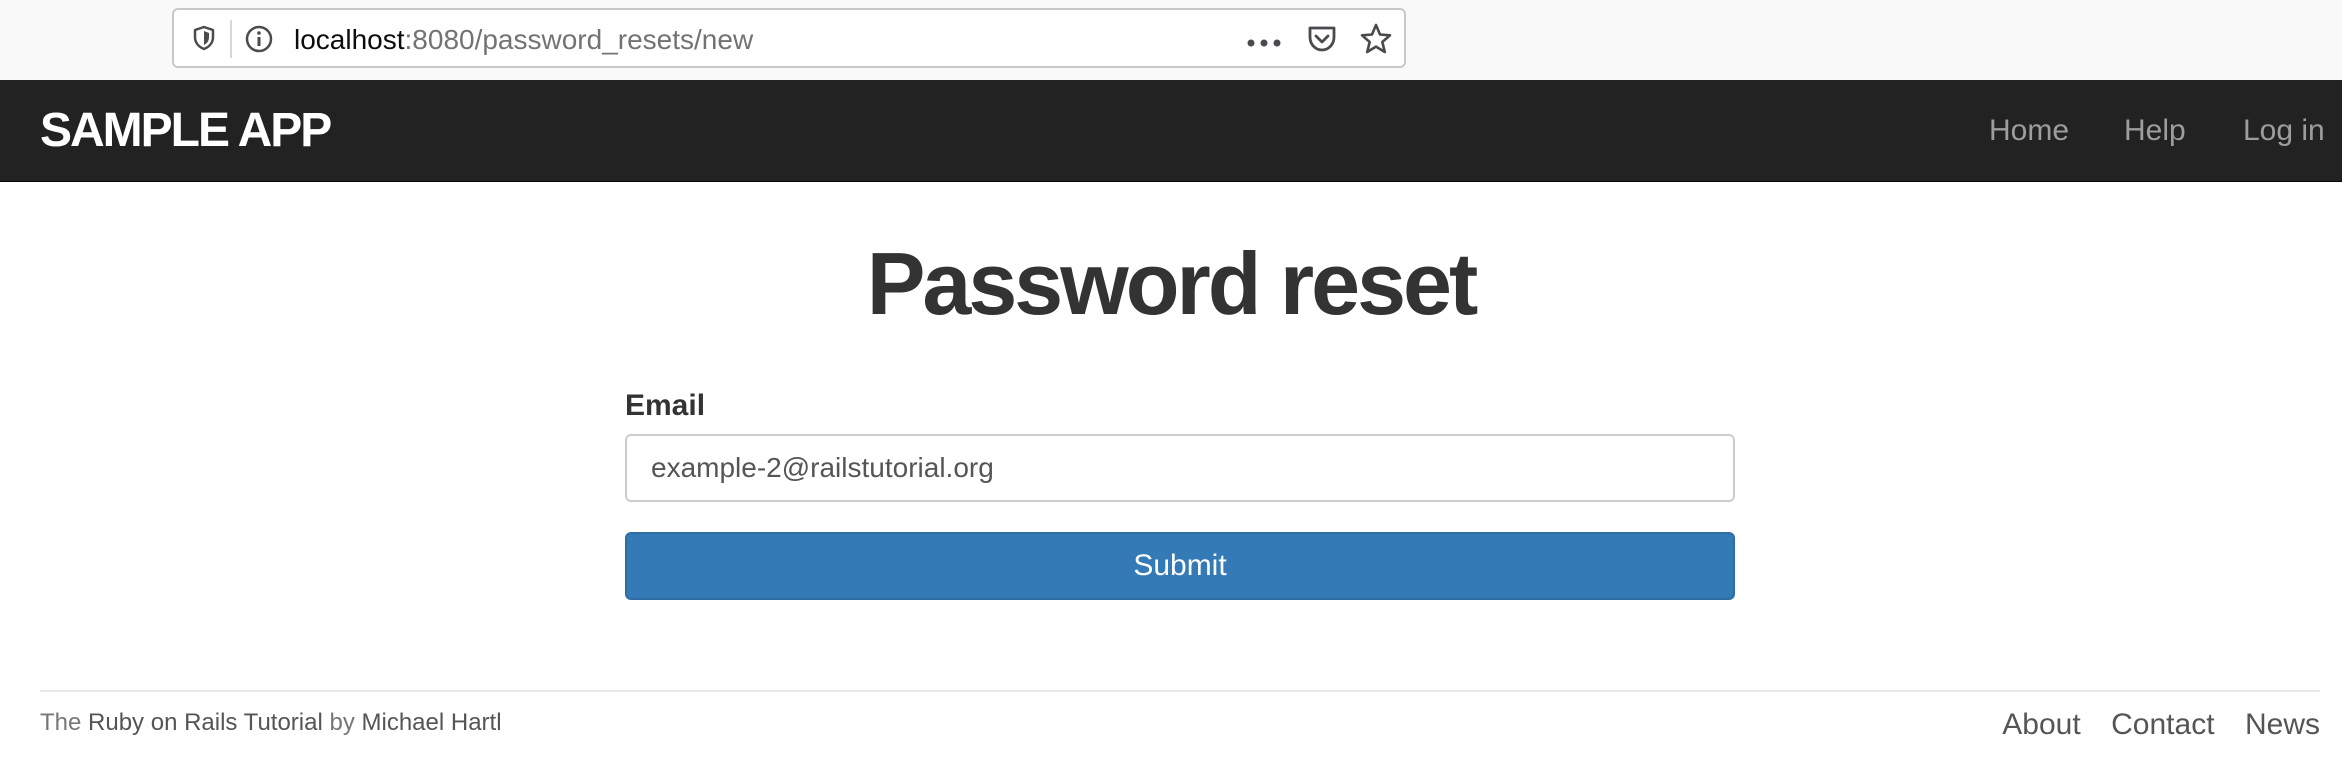  What do you see at coordinates (342, 722) in the screenshot?
I see `footer-middle: by` at bounding box center [342, 722].